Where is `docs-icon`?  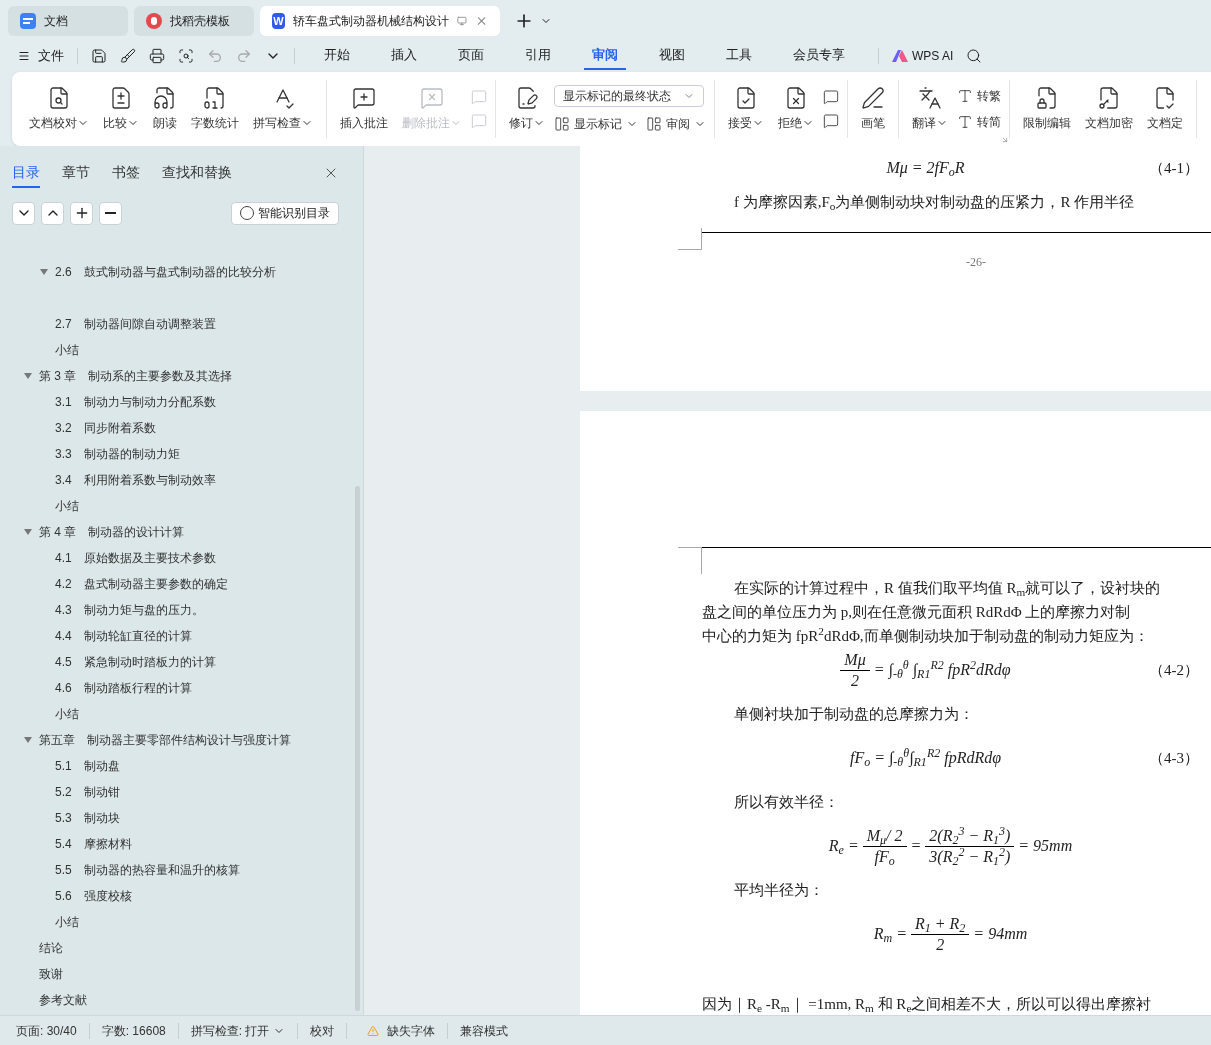
docs-icon is located at coordinates (28, 21).